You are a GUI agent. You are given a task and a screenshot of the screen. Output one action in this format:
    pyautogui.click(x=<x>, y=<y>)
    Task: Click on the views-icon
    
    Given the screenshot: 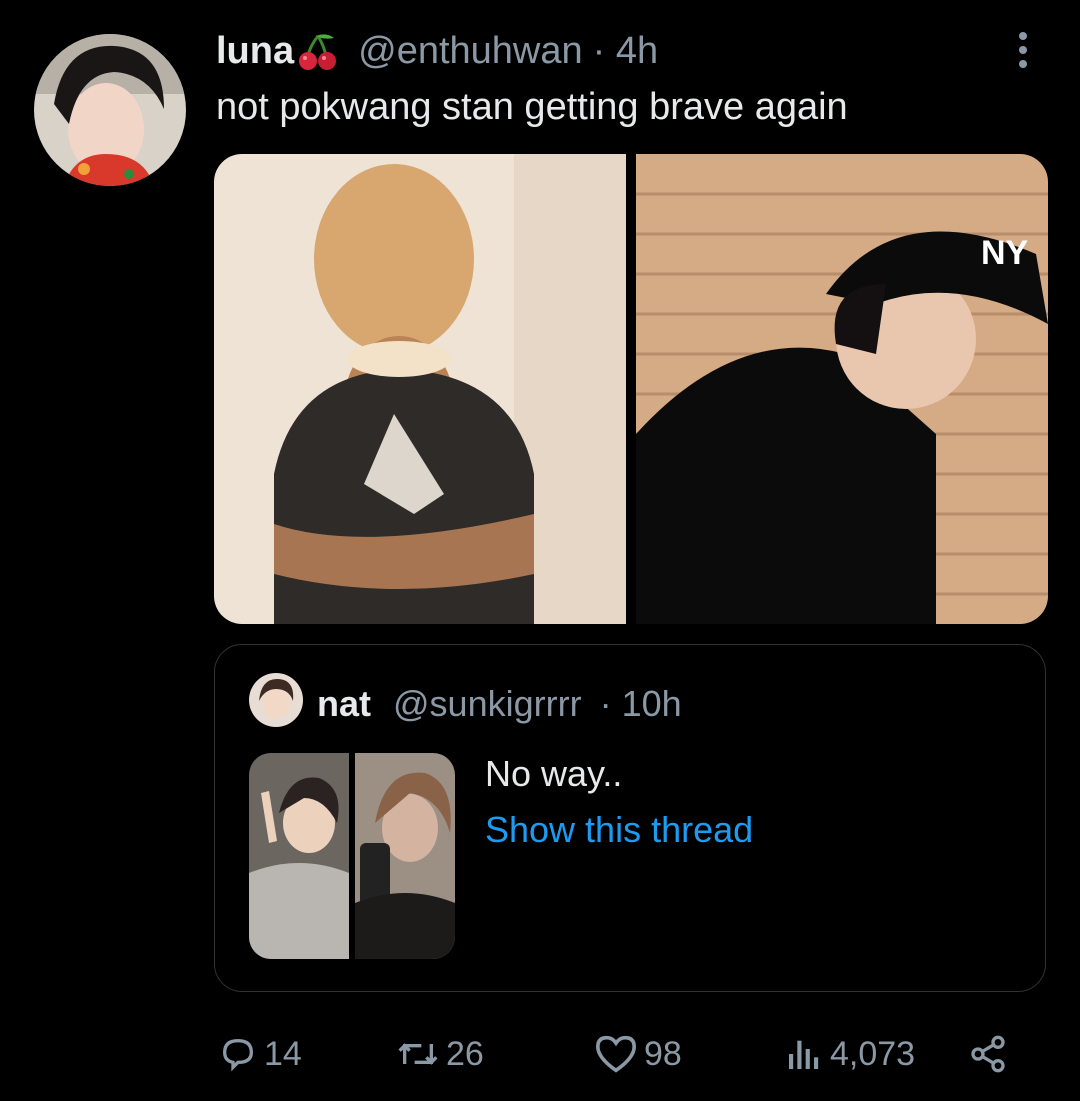 What is the action you would take?
    pyautogui.click(x=804, y=1054)
    